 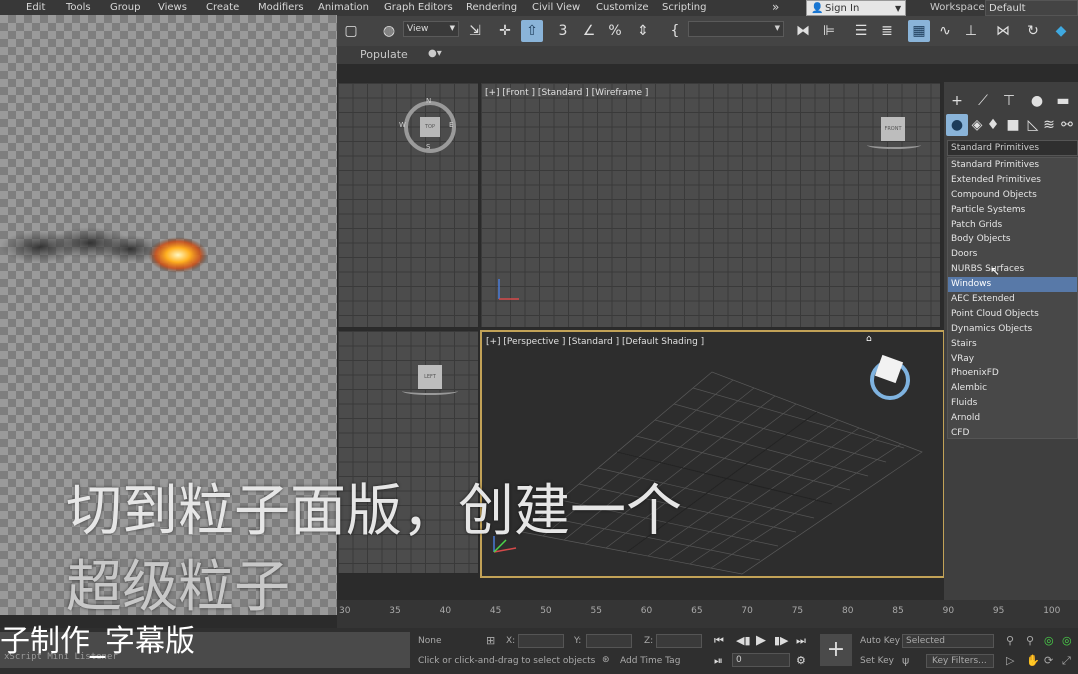 I want to click on viewcube-compass: TOP N S W E, so click(x=427, y=125).